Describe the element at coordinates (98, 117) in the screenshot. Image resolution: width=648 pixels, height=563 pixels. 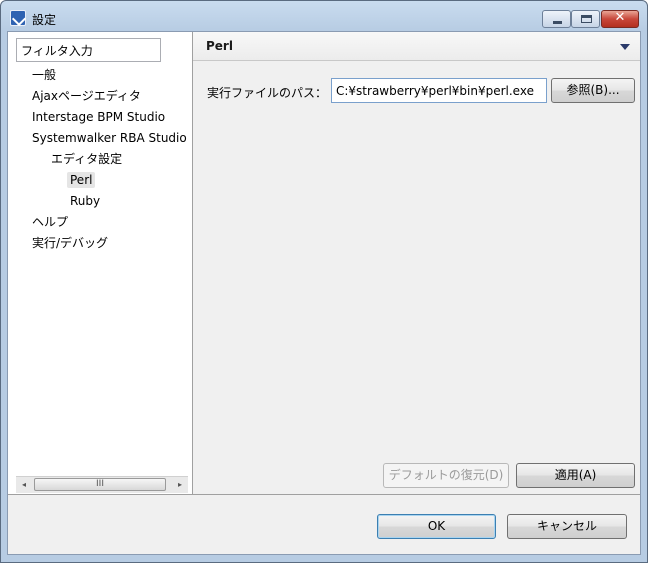
I see `tree-item-interstage-bpm-studio: Interstage BPM Studio` at that location.